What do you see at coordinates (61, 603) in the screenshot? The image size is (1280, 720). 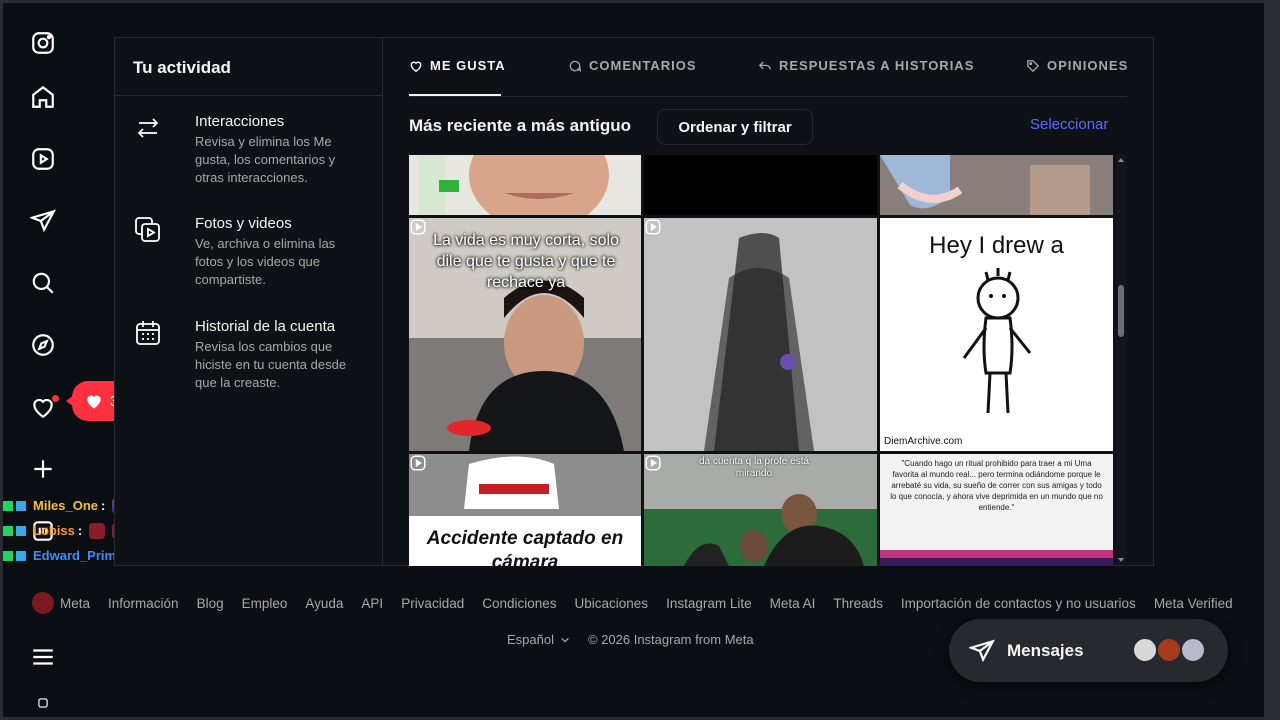 I see `footer-link-meta: Meta` at bounding box center [61, 603].